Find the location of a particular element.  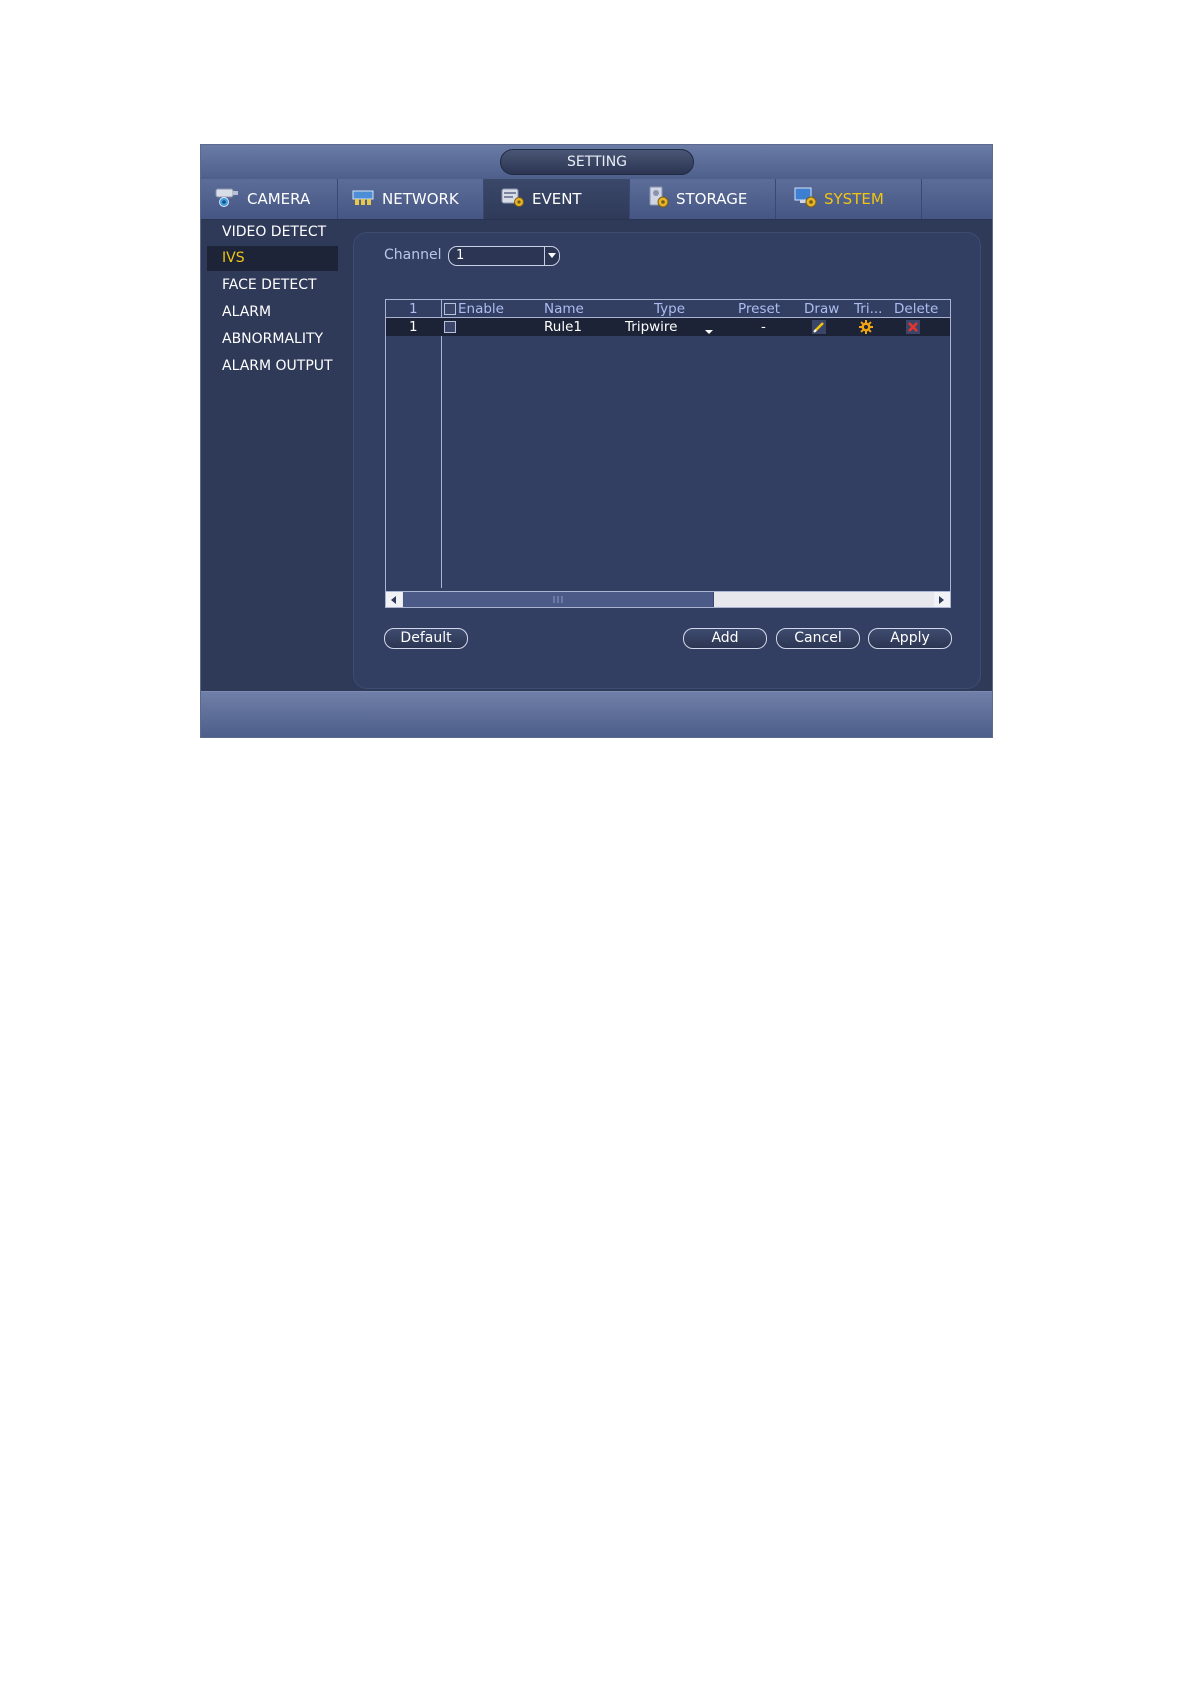

main-tab-bar: CAMERA NETWORK EVENT STORAGE SYSTEM is located at coordinates (596, 199).